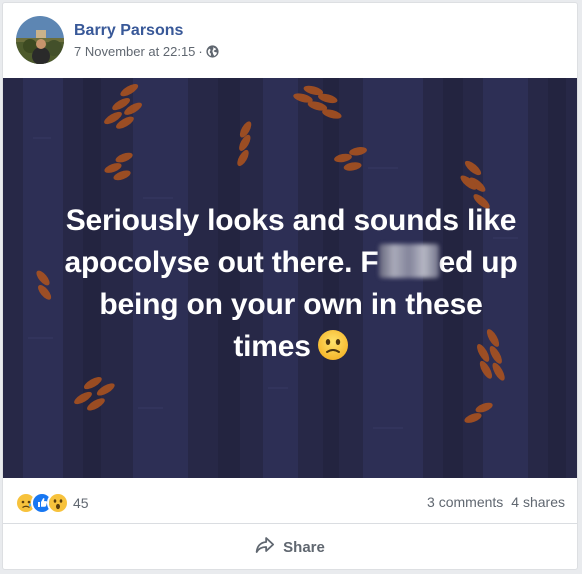  I want to click on reaction-count: 45, so click(81, 503).